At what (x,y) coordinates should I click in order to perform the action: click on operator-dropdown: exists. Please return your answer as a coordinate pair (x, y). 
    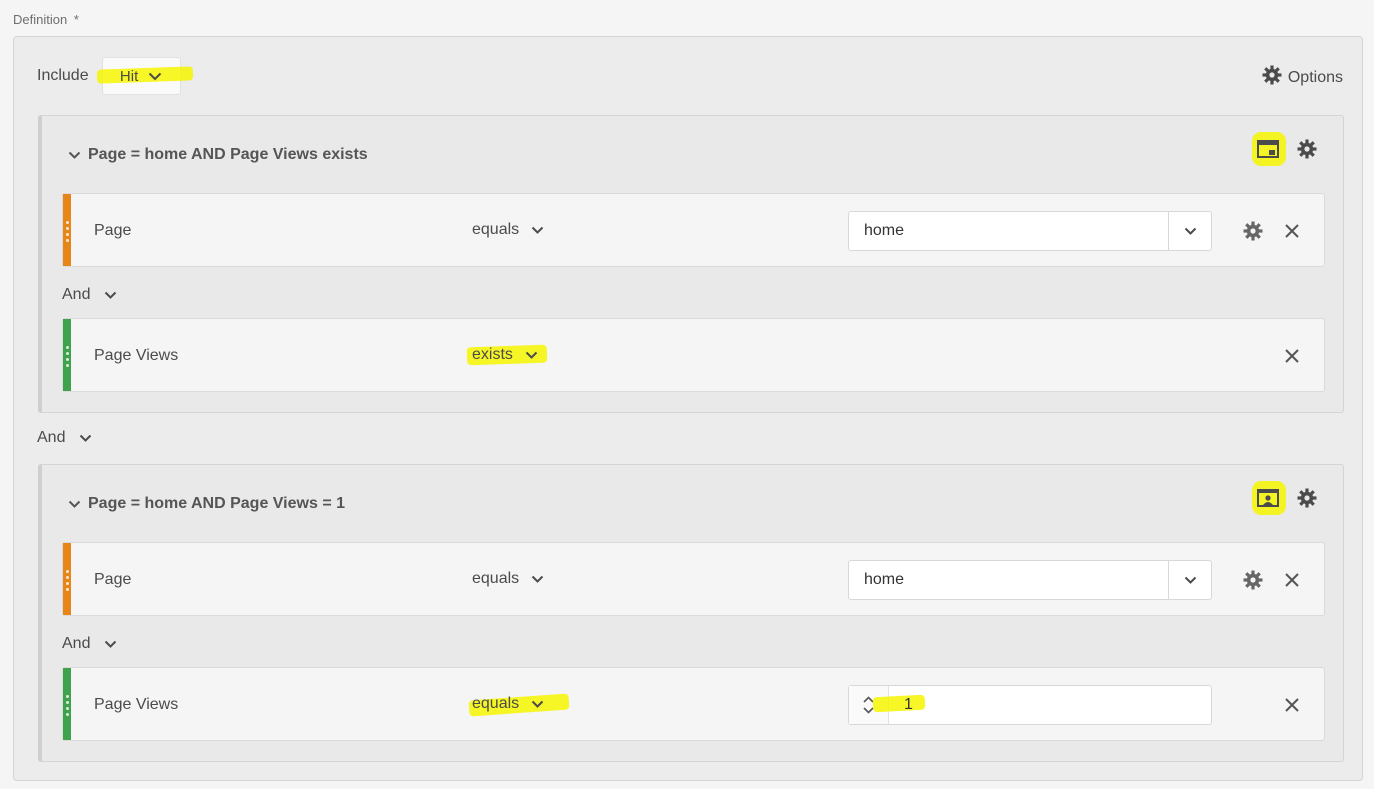
    Looking at the image, I should click on (507, 355).